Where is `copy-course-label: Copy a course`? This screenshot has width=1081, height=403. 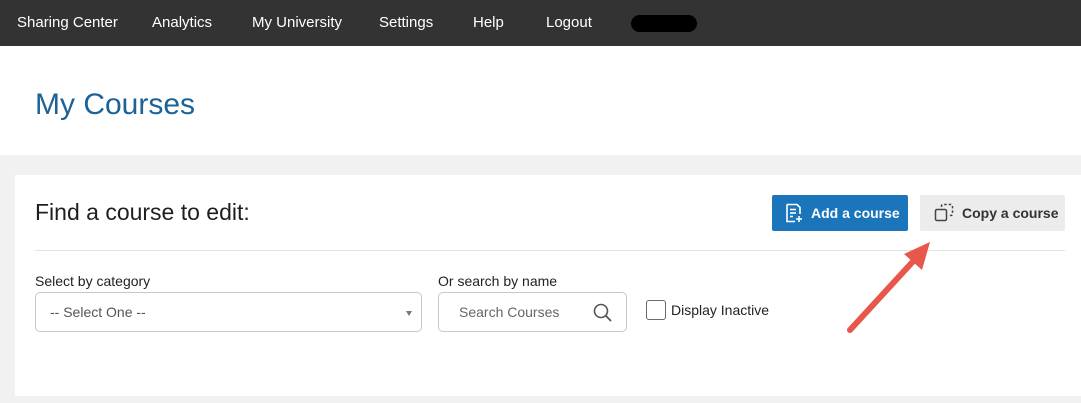
copy-course-label: Copy a course is located at coordinates (1010, 213).